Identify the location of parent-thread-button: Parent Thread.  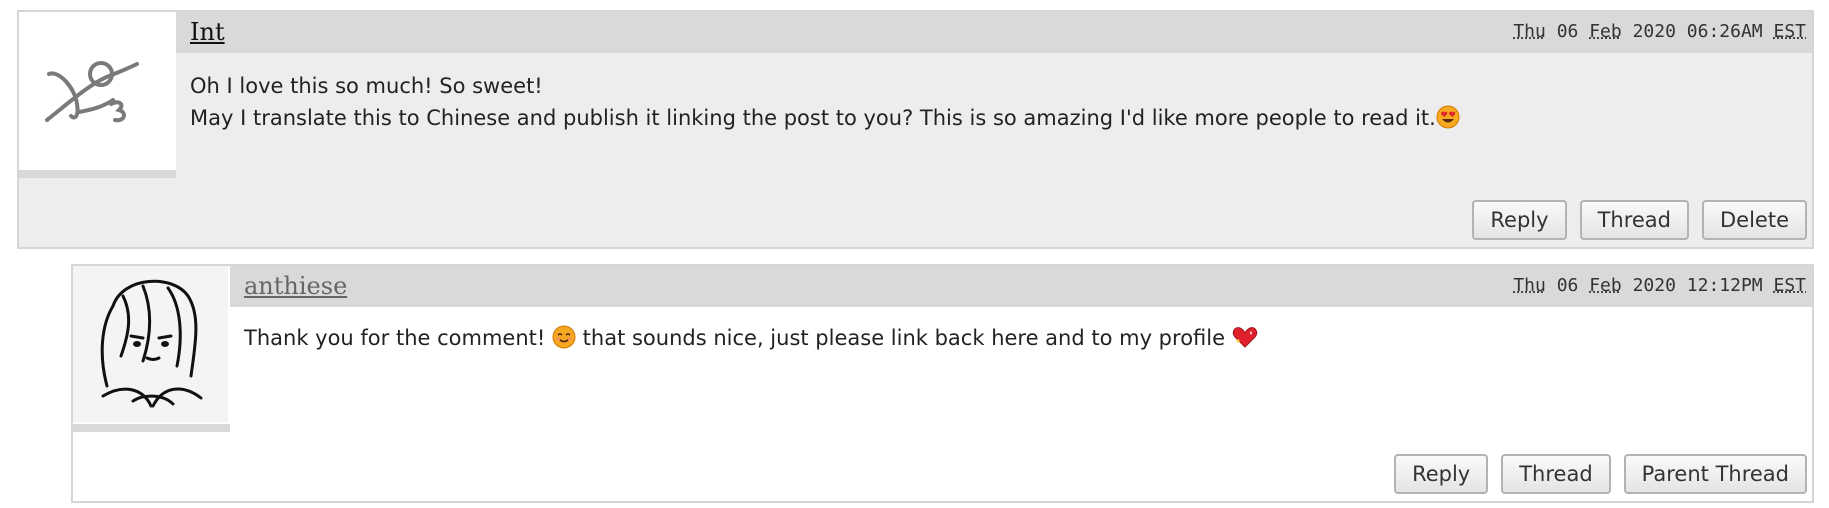
(1715, 474).